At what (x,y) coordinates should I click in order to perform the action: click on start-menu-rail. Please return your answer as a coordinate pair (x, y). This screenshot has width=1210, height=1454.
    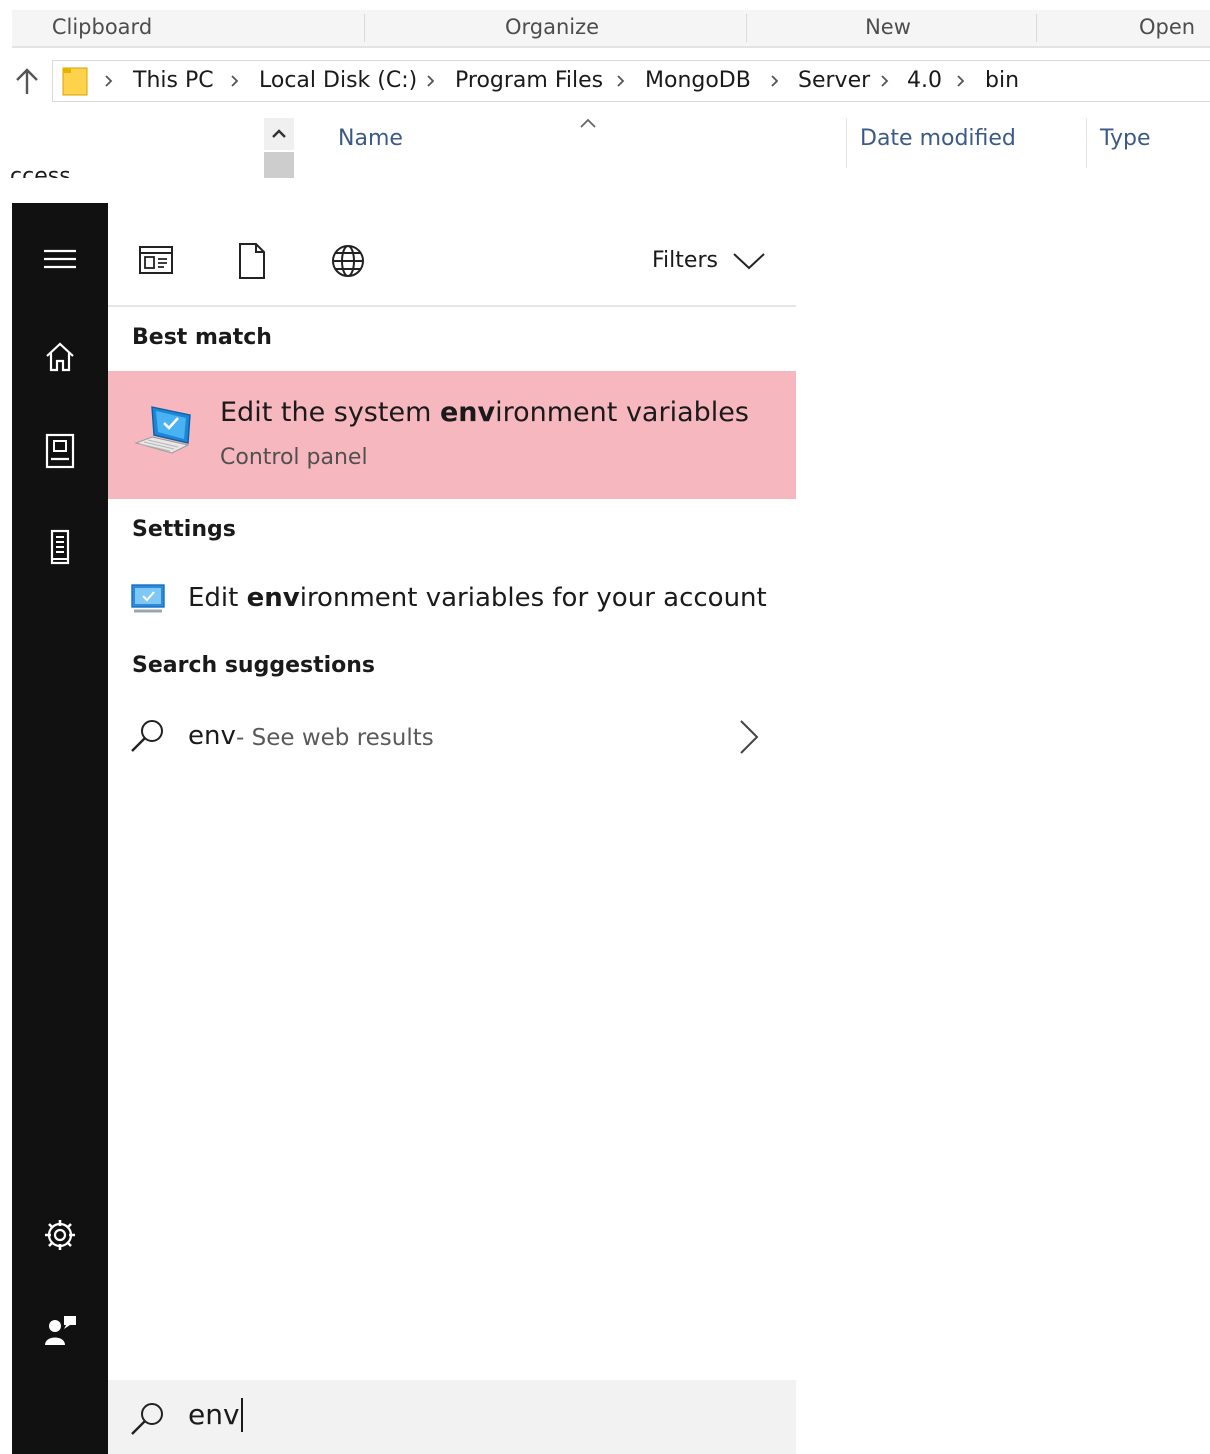
    Looking at the image, I should click on (60, 828).